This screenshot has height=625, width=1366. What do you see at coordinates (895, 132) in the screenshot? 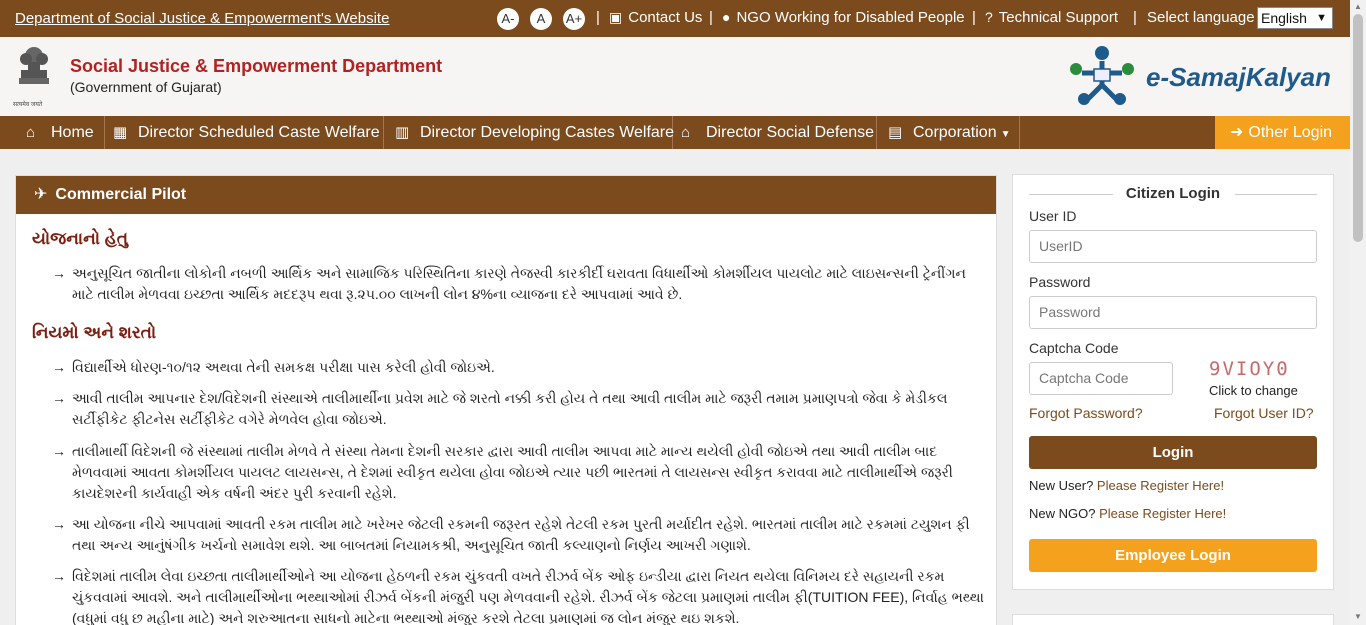
I see `institution-icon: ▤` at bounding box center [895, 132].